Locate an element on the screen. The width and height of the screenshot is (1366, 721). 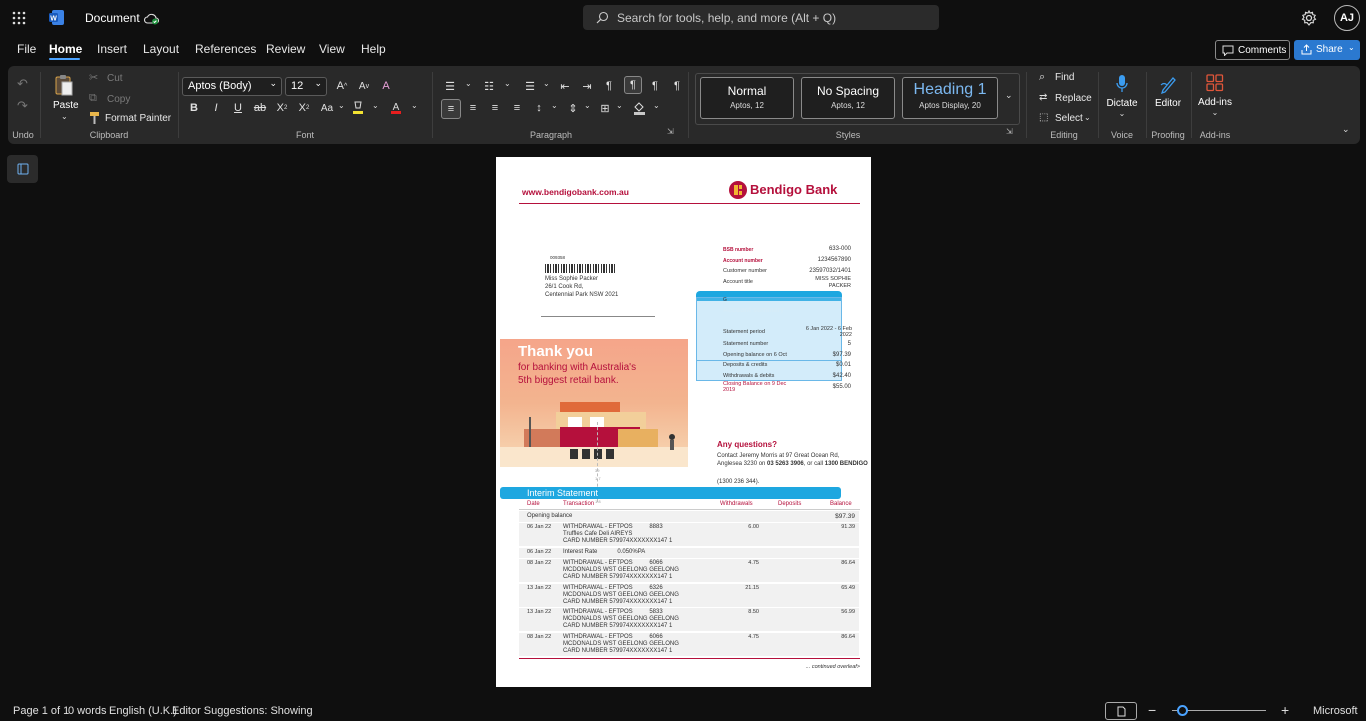
styles-more-icon: ⌄ is located at coordinates (1009, 95).